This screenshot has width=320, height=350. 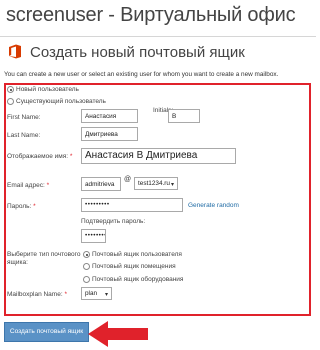 I want to click on mailbox-type-user-radio, so click(x=86, y=254).